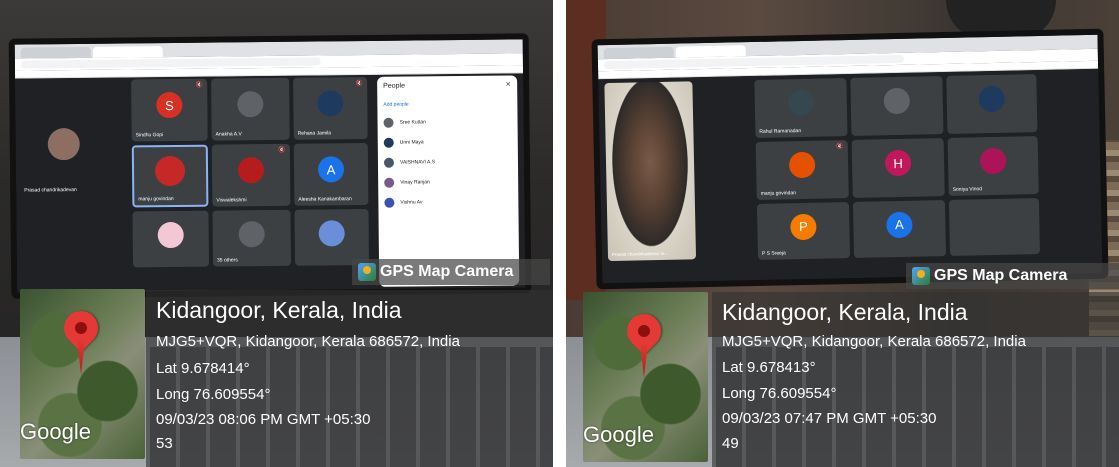 The width and height of the screenshot is (1119, 467). What do you see at coordinates (170, 63) in the screenshot?
I see `url-field` at bounding box center [170, 63].